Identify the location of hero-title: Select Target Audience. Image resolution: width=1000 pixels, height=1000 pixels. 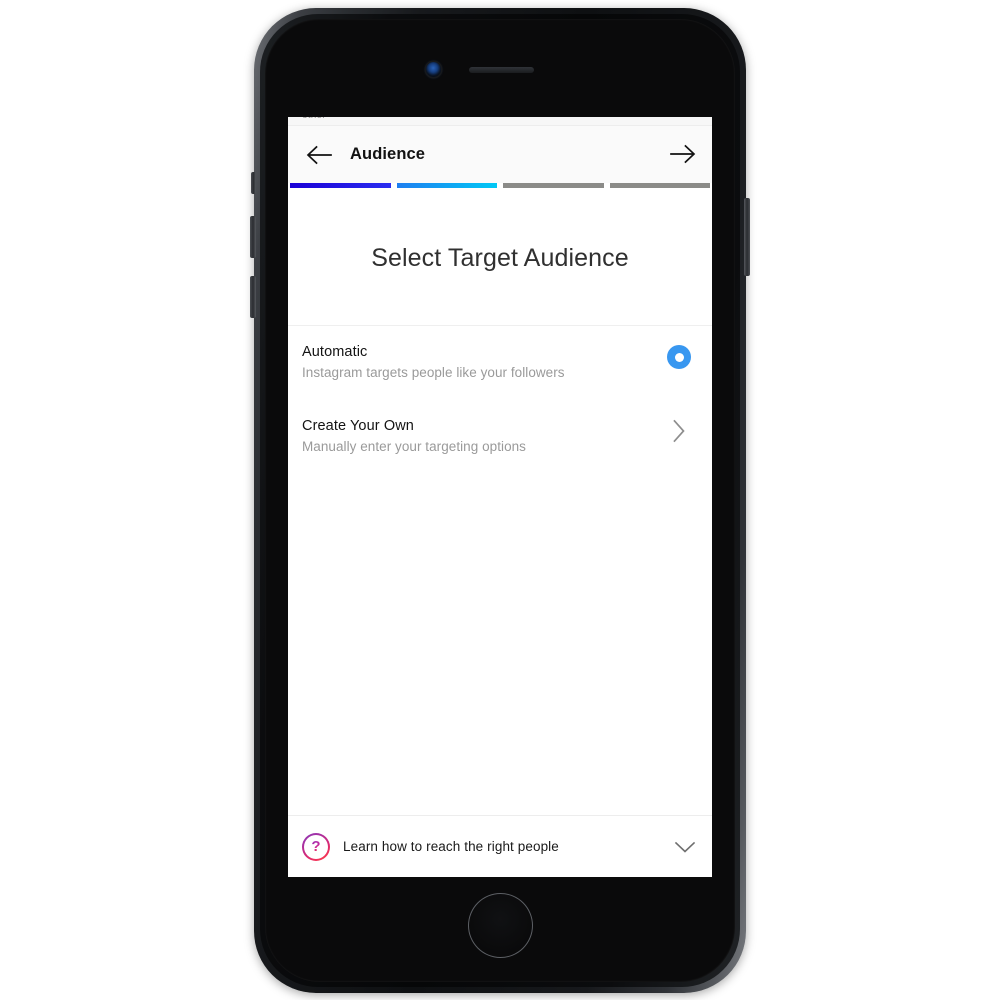
(500, 258).